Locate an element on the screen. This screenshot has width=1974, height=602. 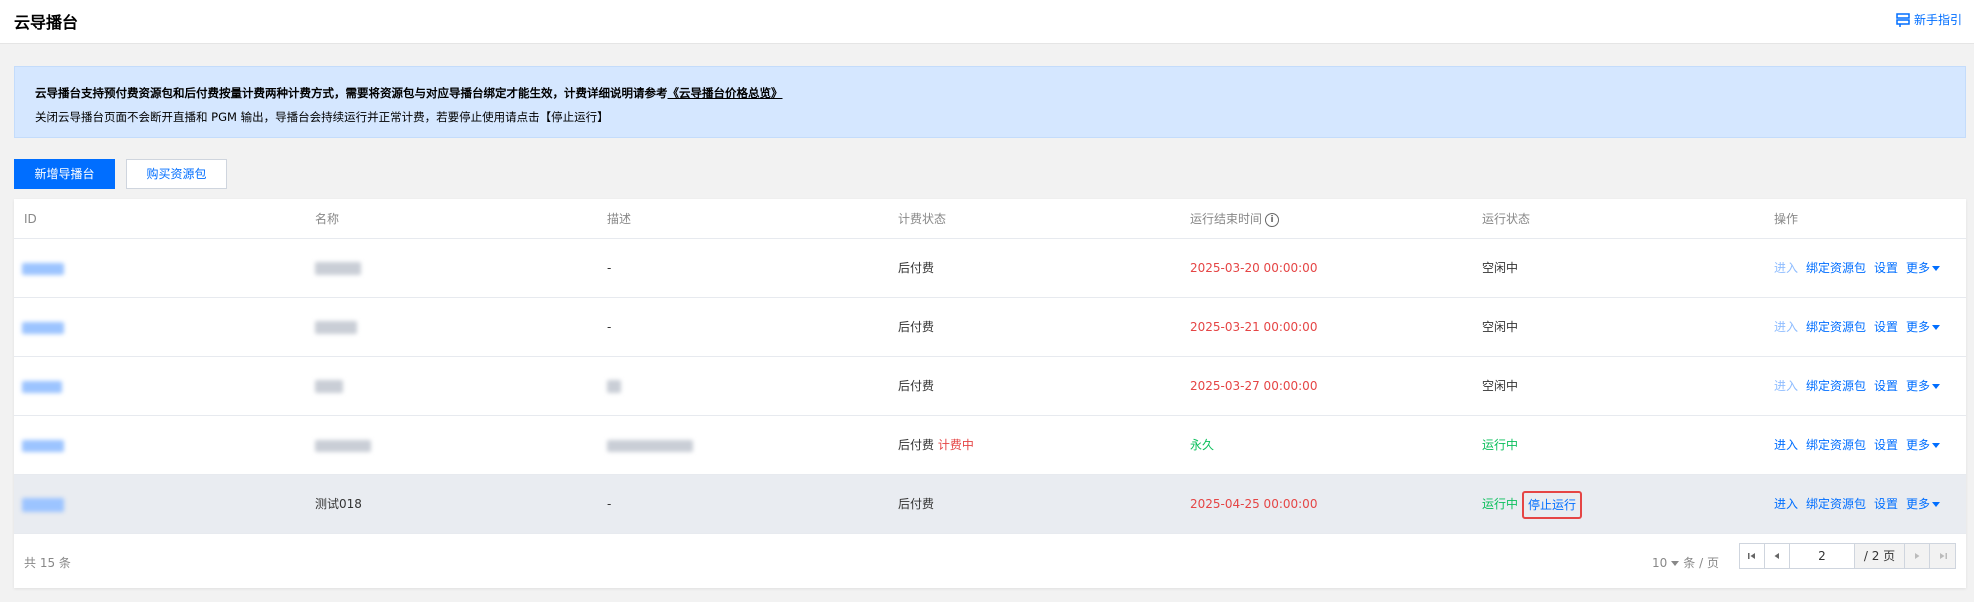
guide-link: 新手指引 is located at coordinates (1929, 19).